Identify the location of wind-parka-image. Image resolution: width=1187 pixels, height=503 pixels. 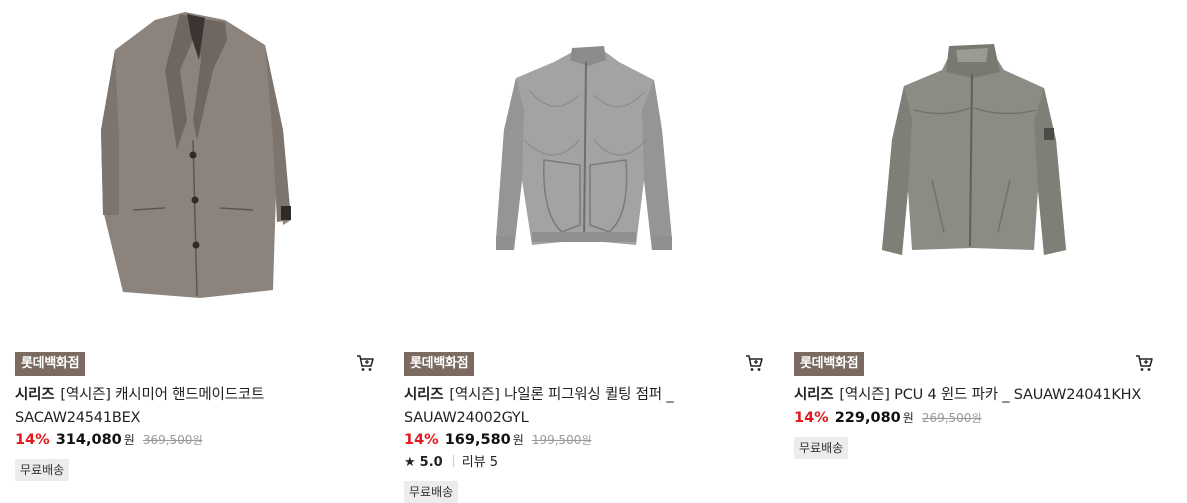
(974, 149).